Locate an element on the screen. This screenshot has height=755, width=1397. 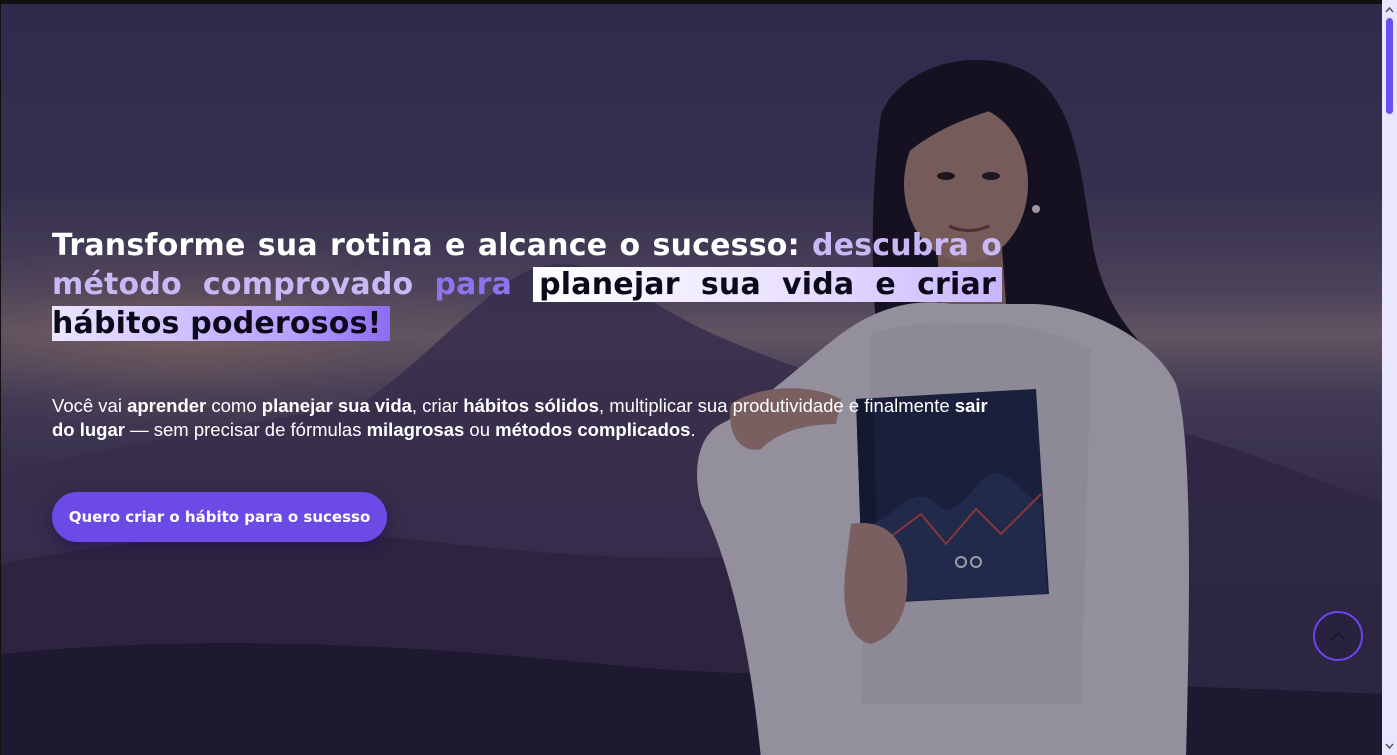
subtitle-text: , criar is located at coordinates (437, 405).